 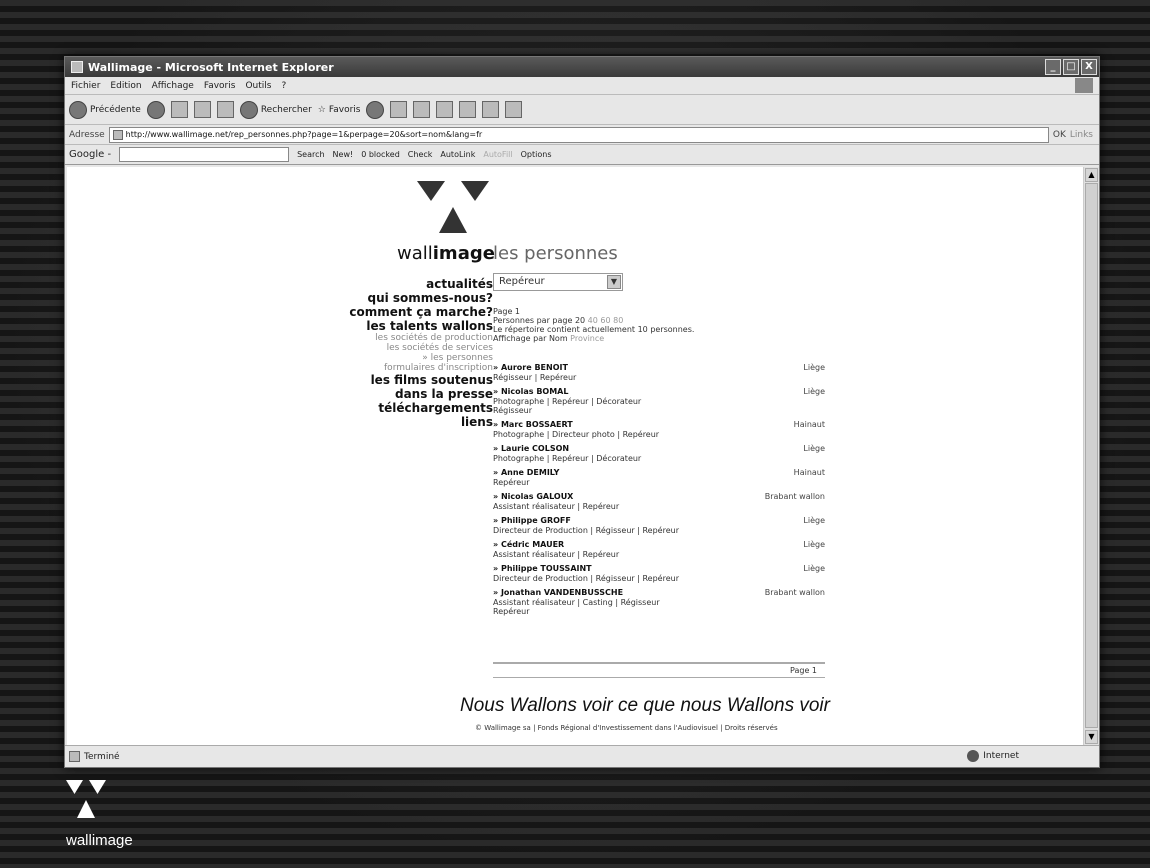 What do you see at coordinates (421, 348) in the screenshot?
I see `nav-item: les sociétés de services` at bounding box center [421, 348].